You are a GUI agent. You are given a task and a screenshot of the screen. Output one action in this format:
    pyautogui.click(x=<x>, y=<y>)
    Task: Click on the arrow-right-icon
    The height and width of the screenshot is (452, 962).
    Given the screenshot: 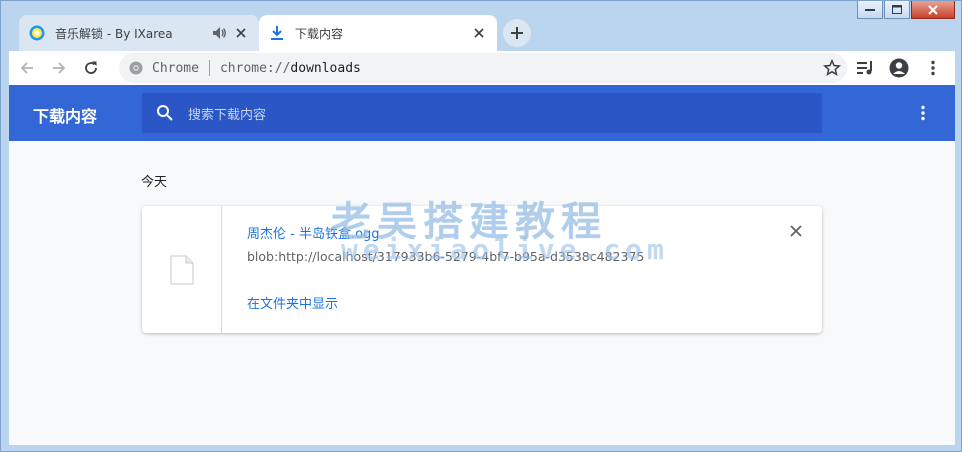 What is the action you would take?
    pyautogui.click(x=59, y=68)
    